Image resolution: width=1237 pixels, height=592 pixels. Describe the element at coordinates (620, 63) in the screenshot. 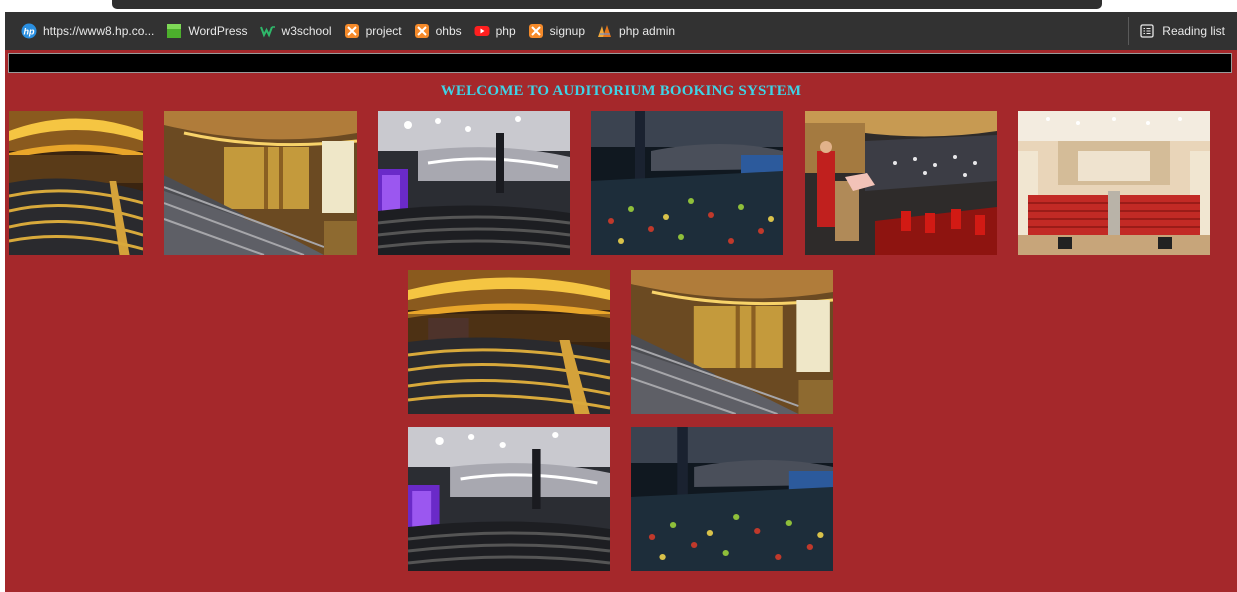

I see `top-nav-bar` at that location.